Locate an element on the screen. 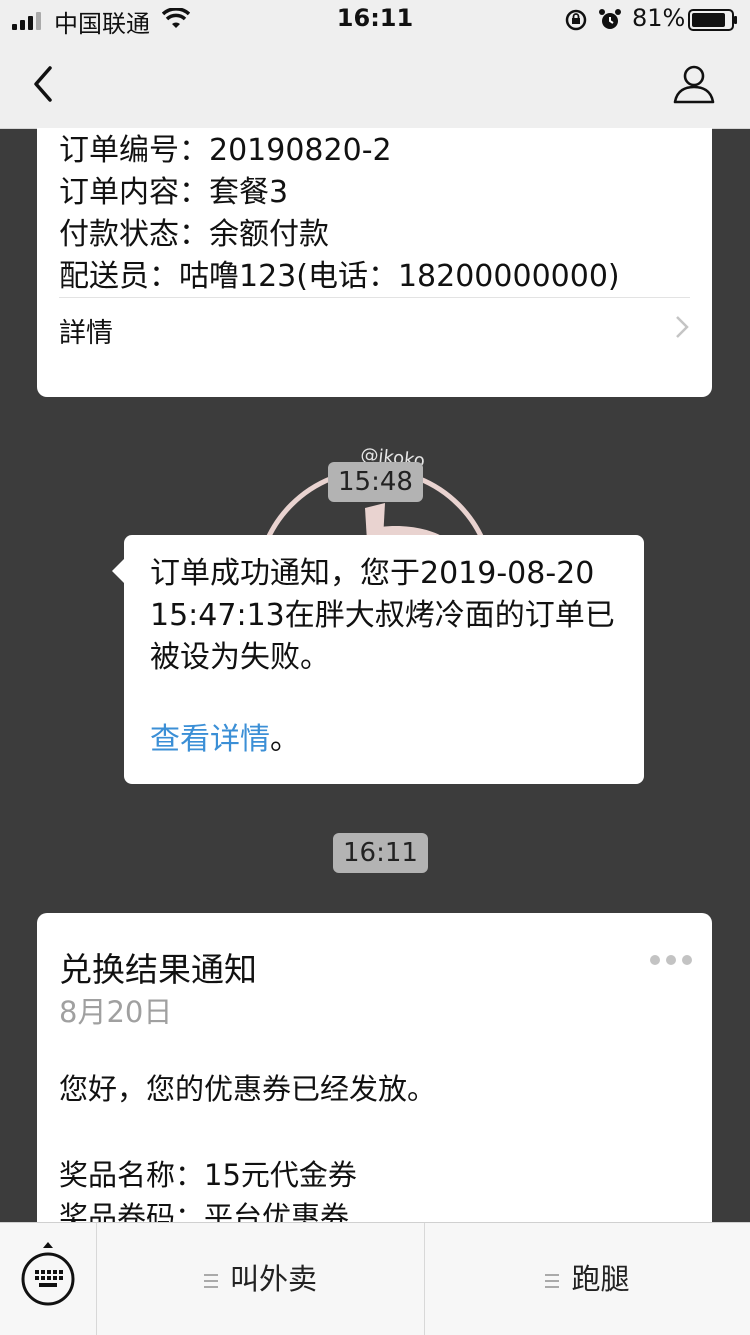  bottom-menu-bar: 叫外卖 跑腿 is located at coordinates (375, 1278).